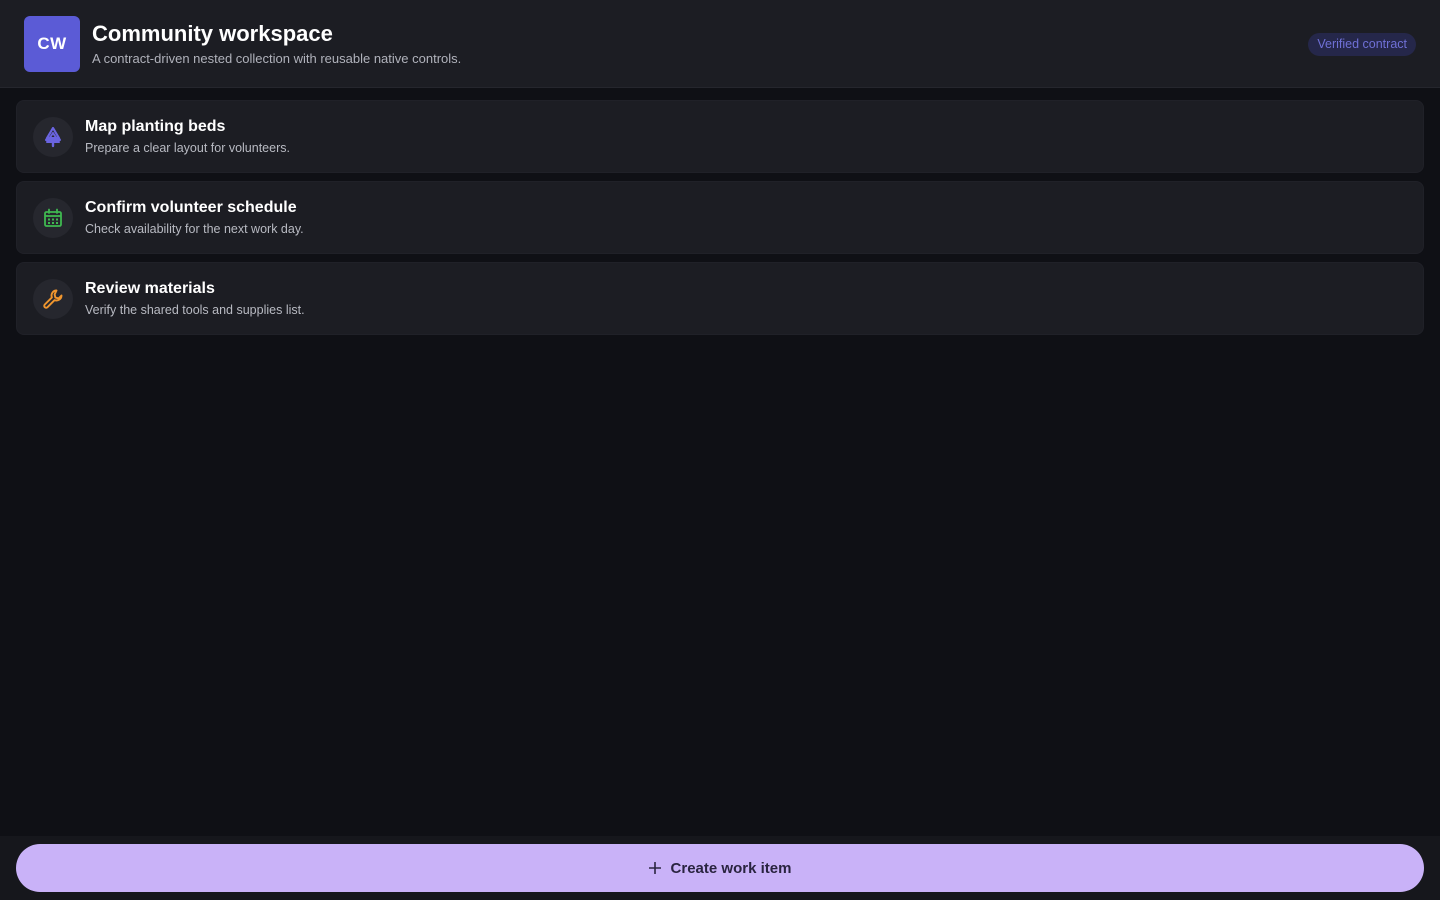  I want to click on plus-icon, so click(654, 868).